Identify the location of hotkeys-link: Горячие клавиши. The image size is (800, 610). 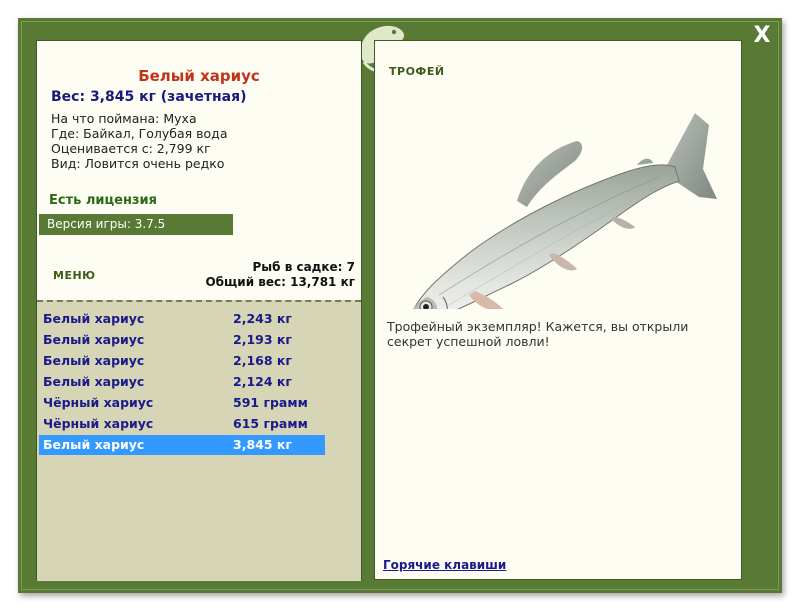
(444, 565).